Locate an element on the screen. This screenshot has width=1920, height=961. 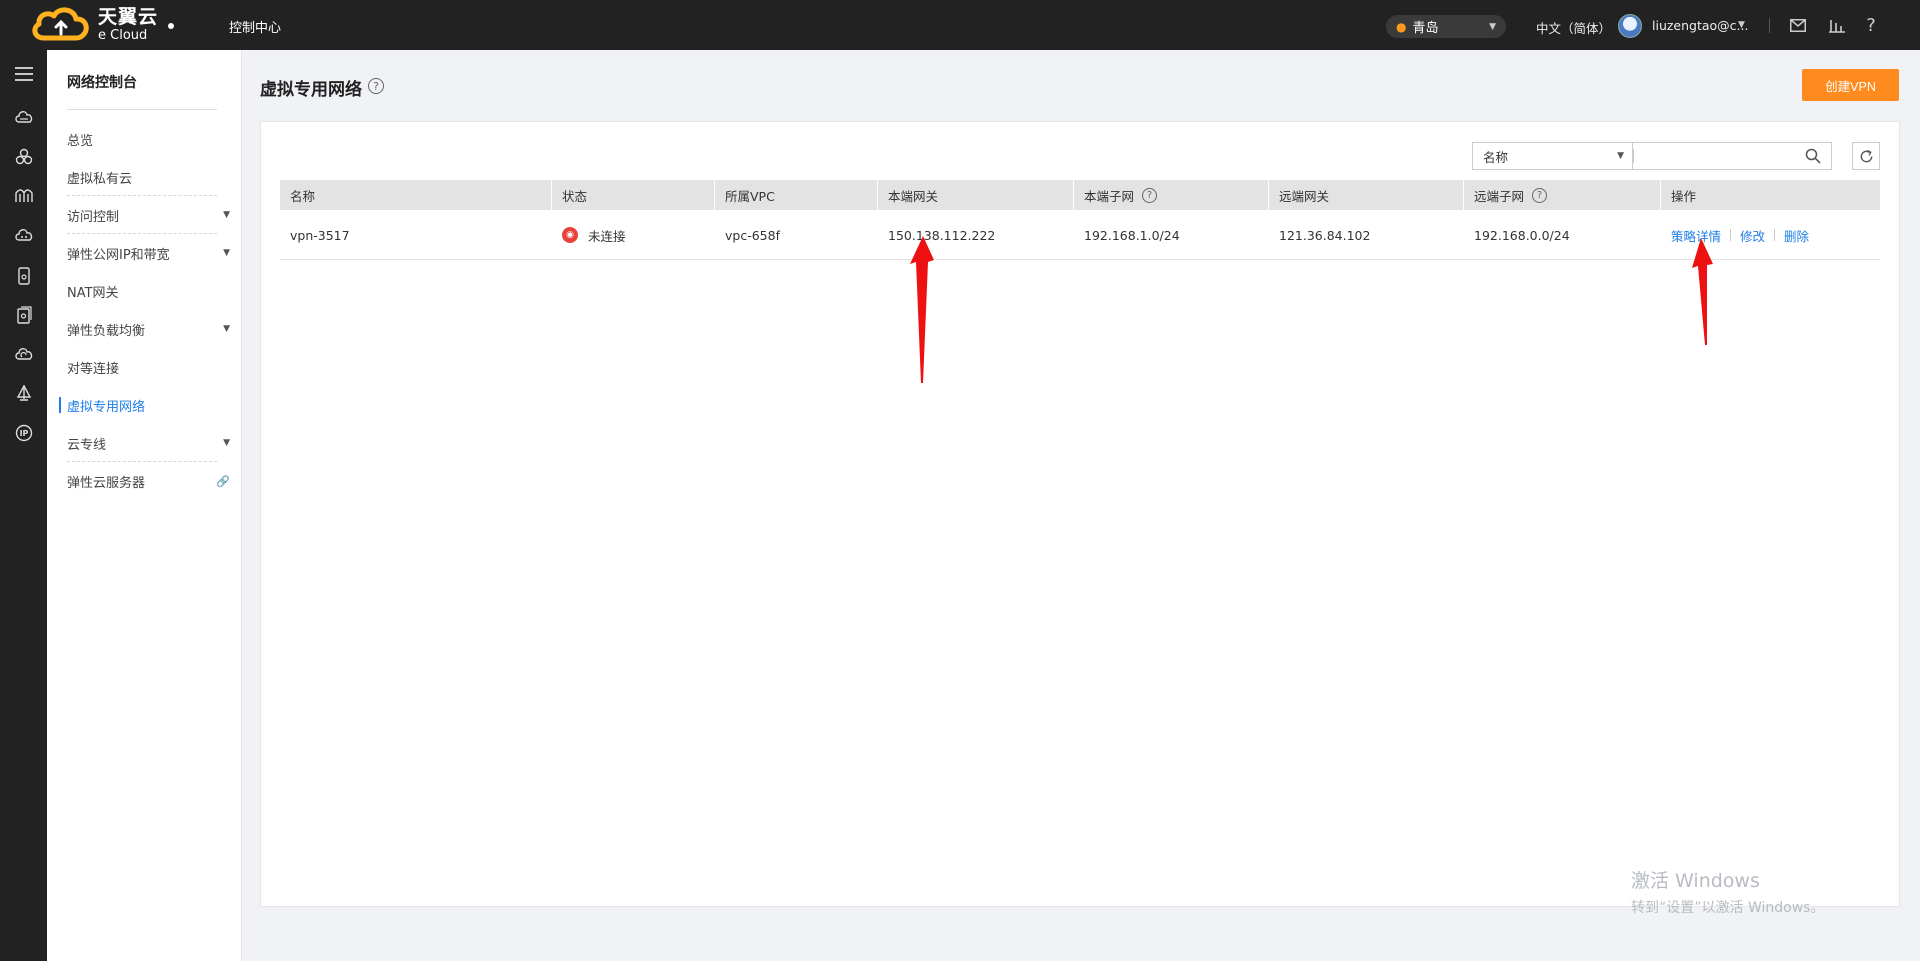
create-vpn-button: 创建VPN is located at coordinates (1850, 85).